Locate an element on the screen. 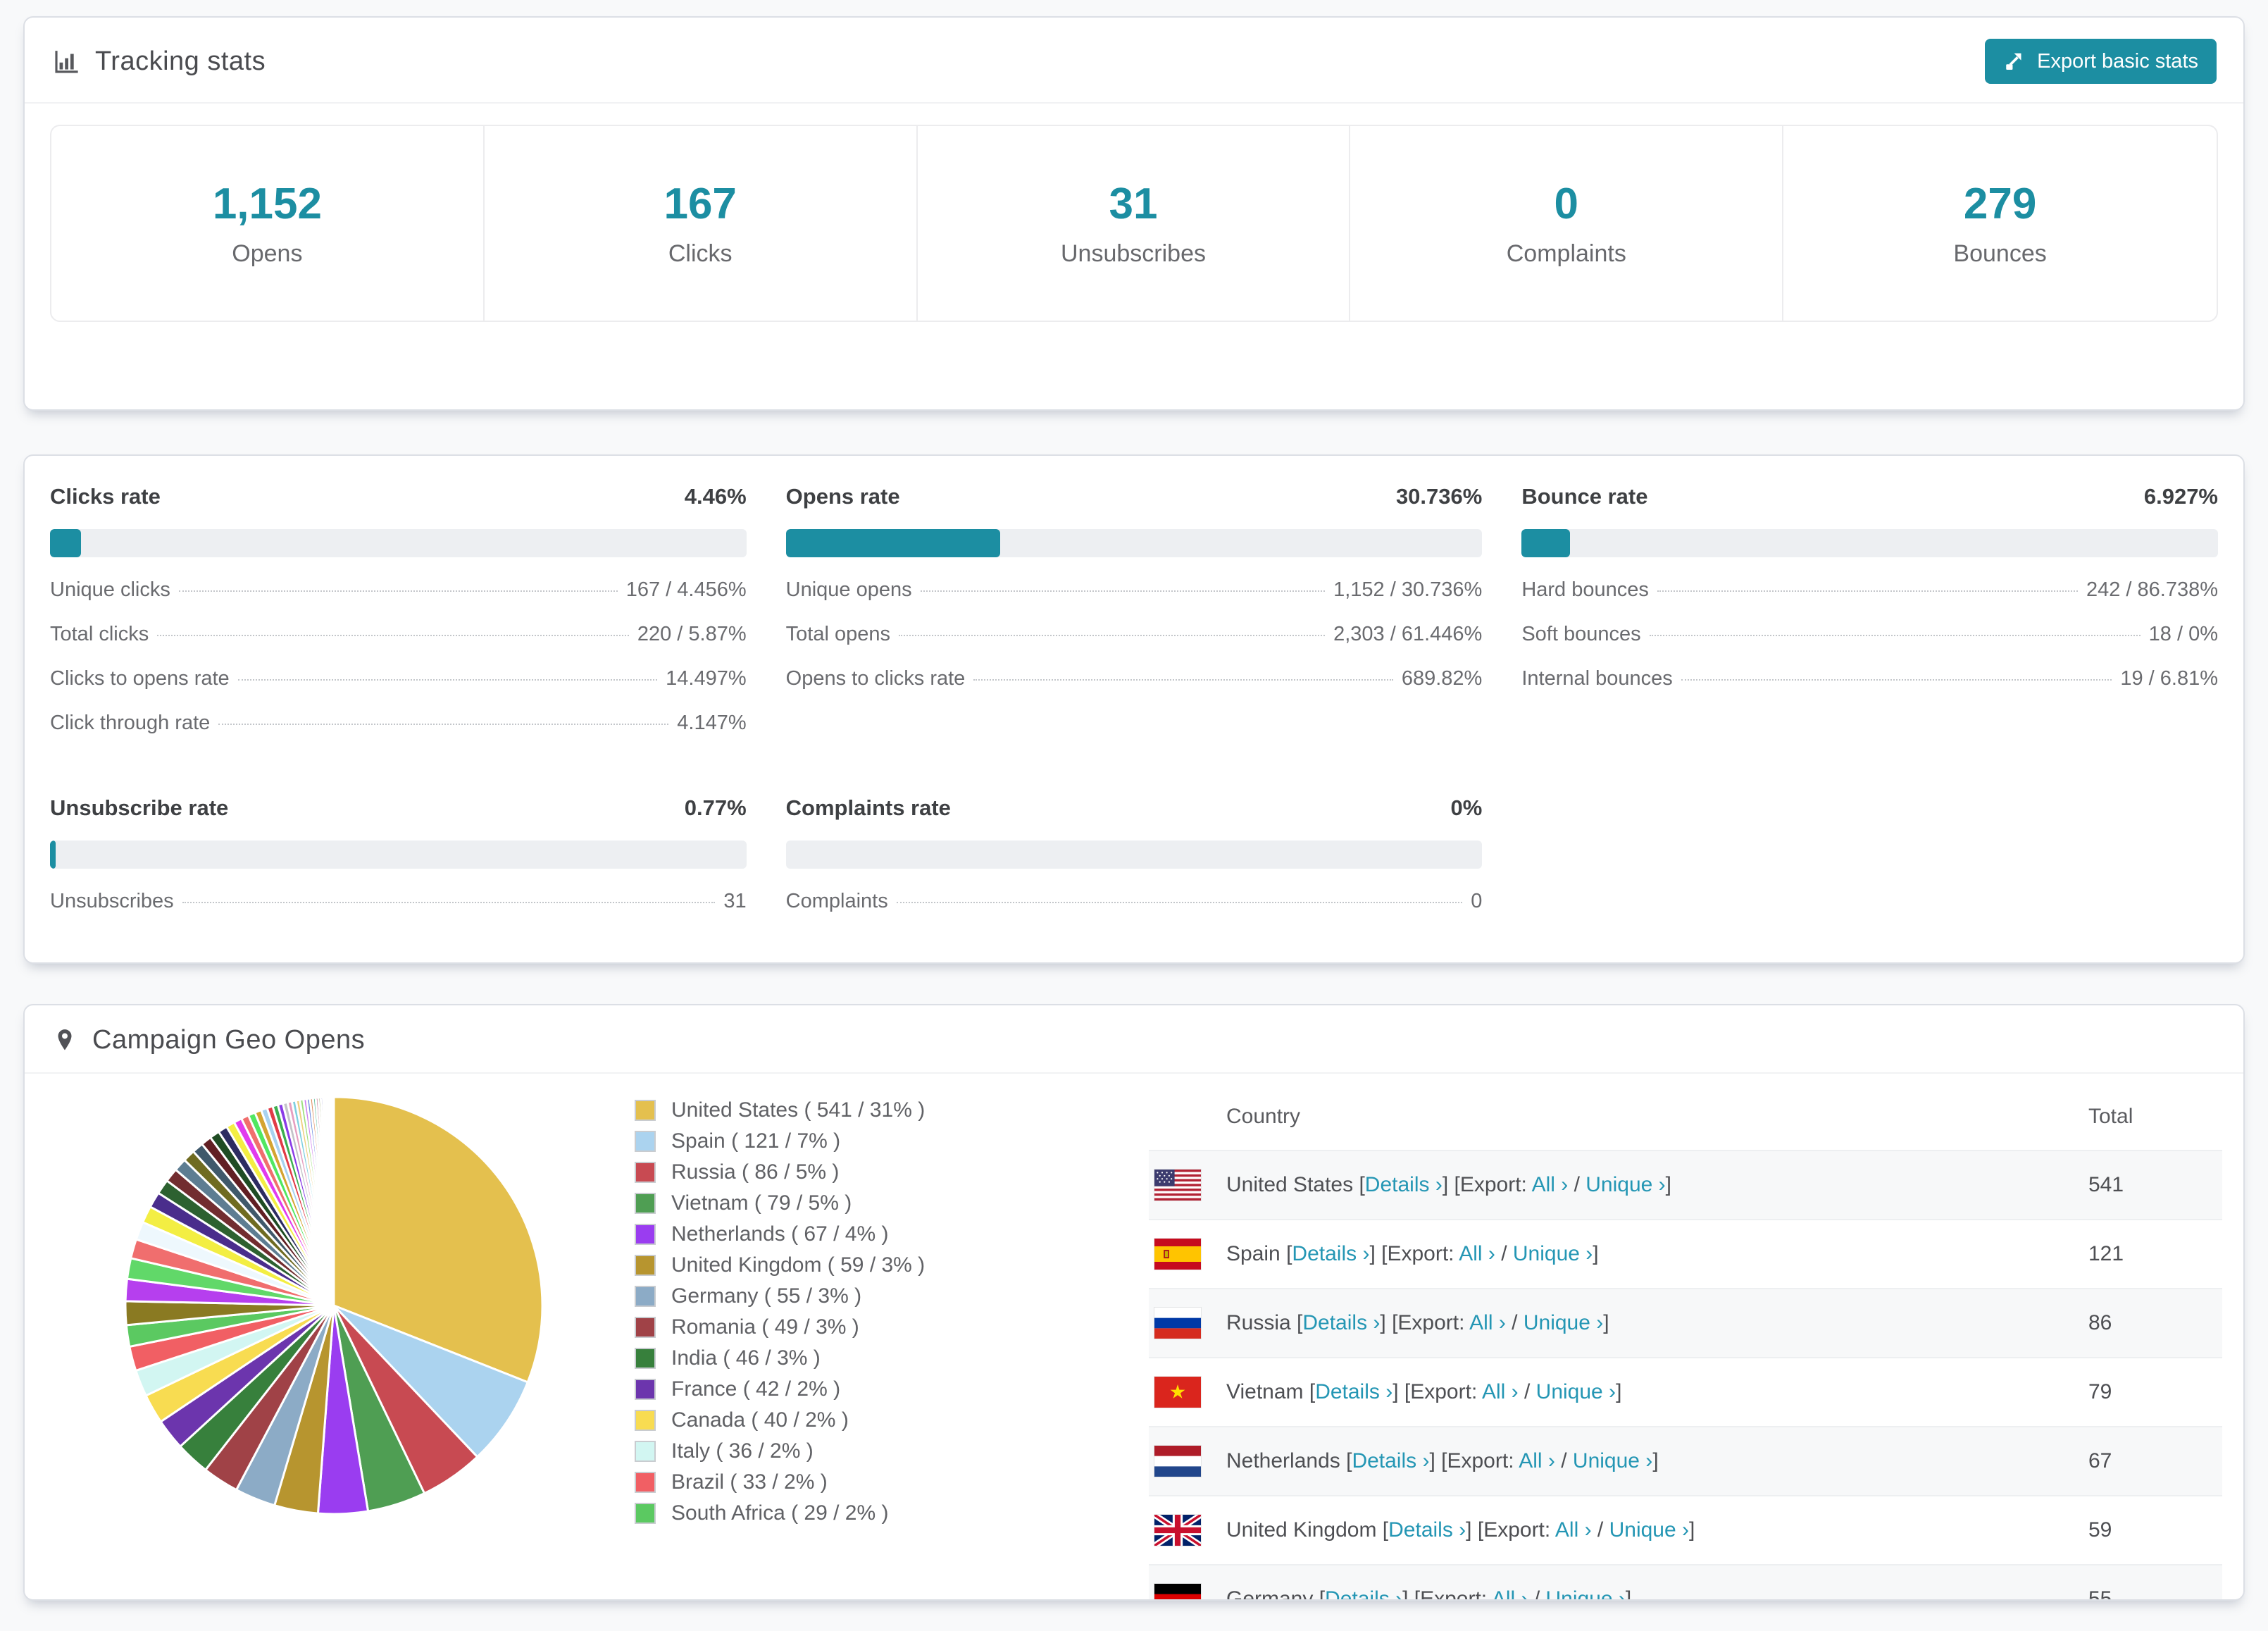  legend-item: Russia ( 86 / 5% ) is located at coordinates (804, 1173).